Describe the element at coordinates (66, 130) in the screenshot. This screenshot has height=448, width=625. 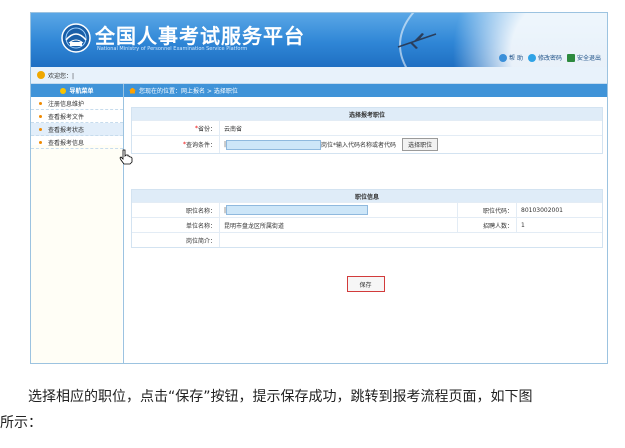
I see `sidebar-item-label: 查看报考状态` at that location.